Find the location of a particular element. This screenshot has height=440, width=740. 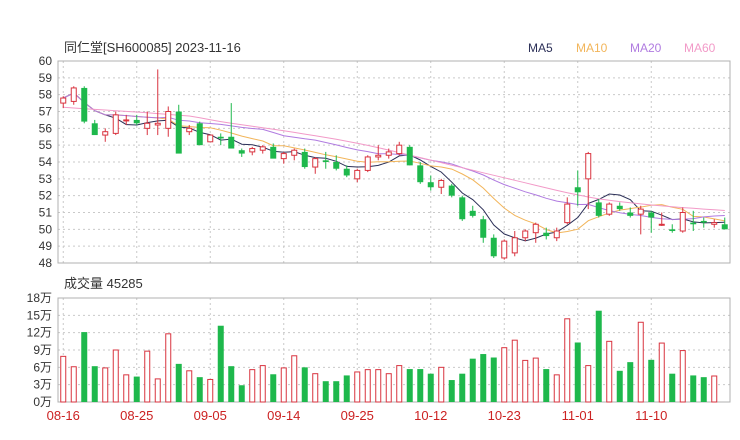

price-tick-label: 51 is located at coordinates (46, 213).